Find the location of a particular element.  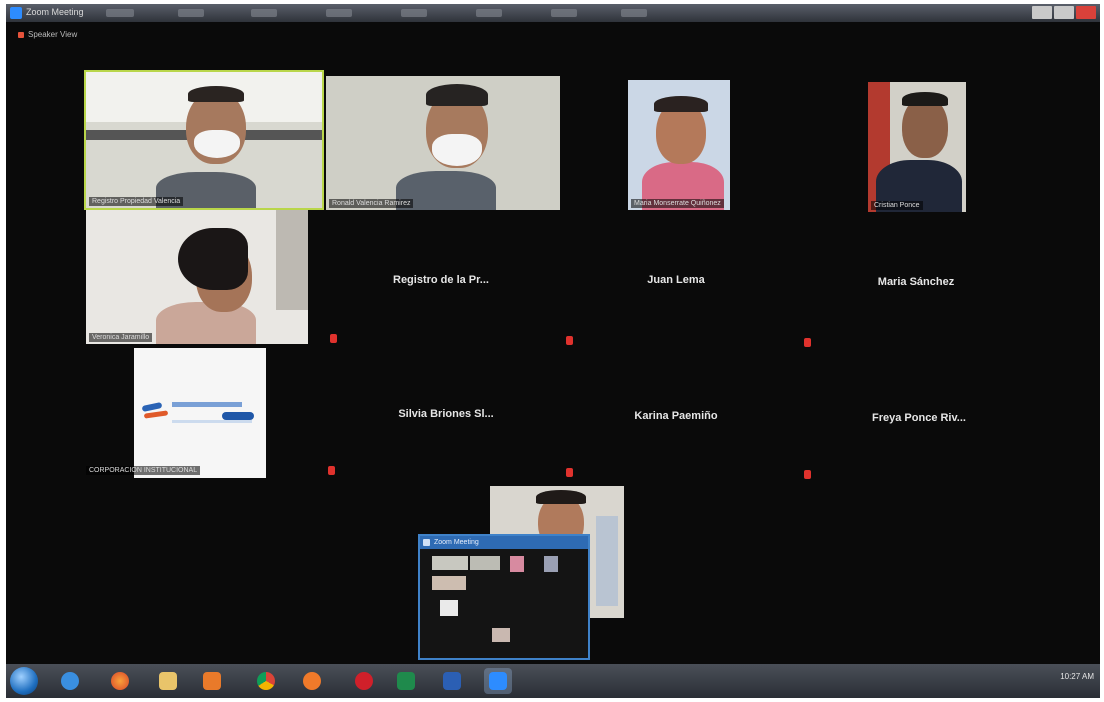

firefox-icon is located at coordinates (120, 681).